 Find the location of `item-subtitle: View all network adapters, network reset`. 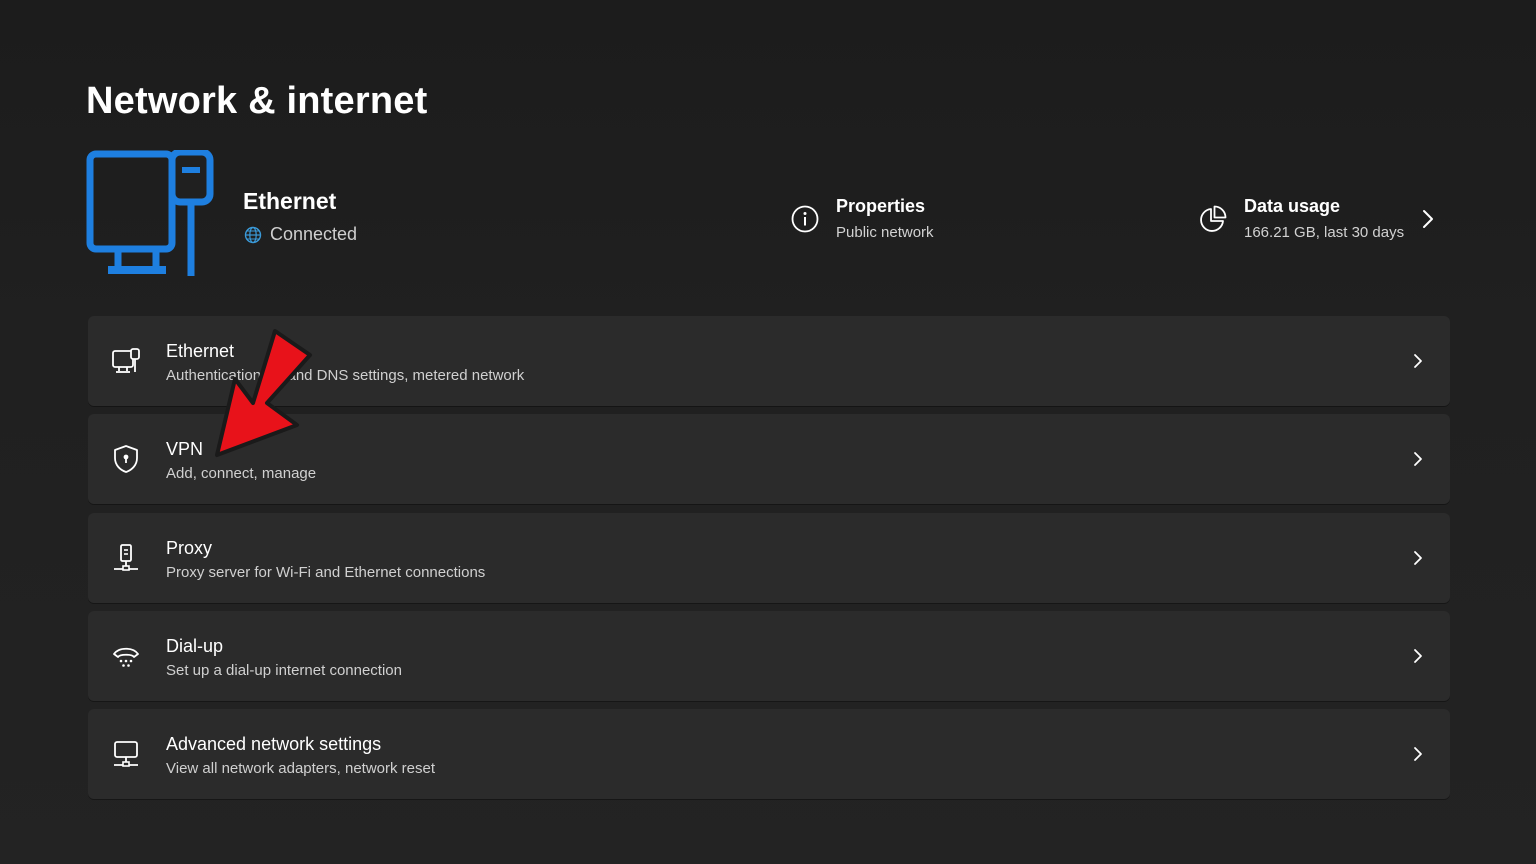

item-subtitle: View all network adapters, network reset is located at coordinates (301, 768).